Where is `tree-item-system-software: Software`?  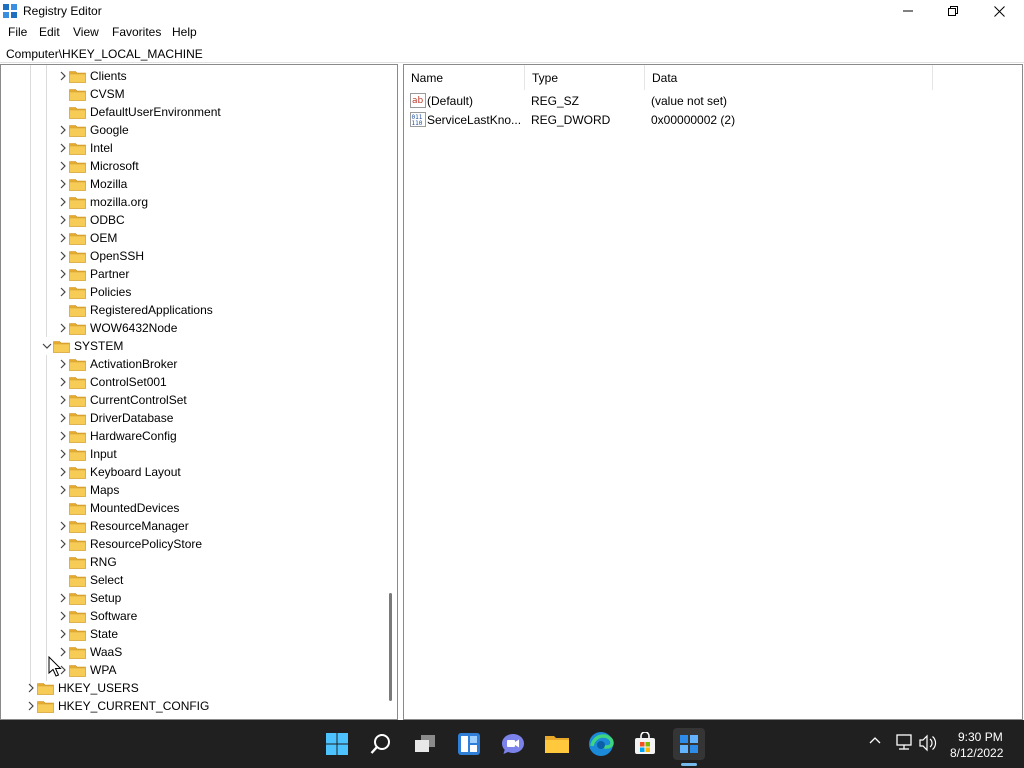 tree-item-system-software: Software is located at coordinates (191, 616).